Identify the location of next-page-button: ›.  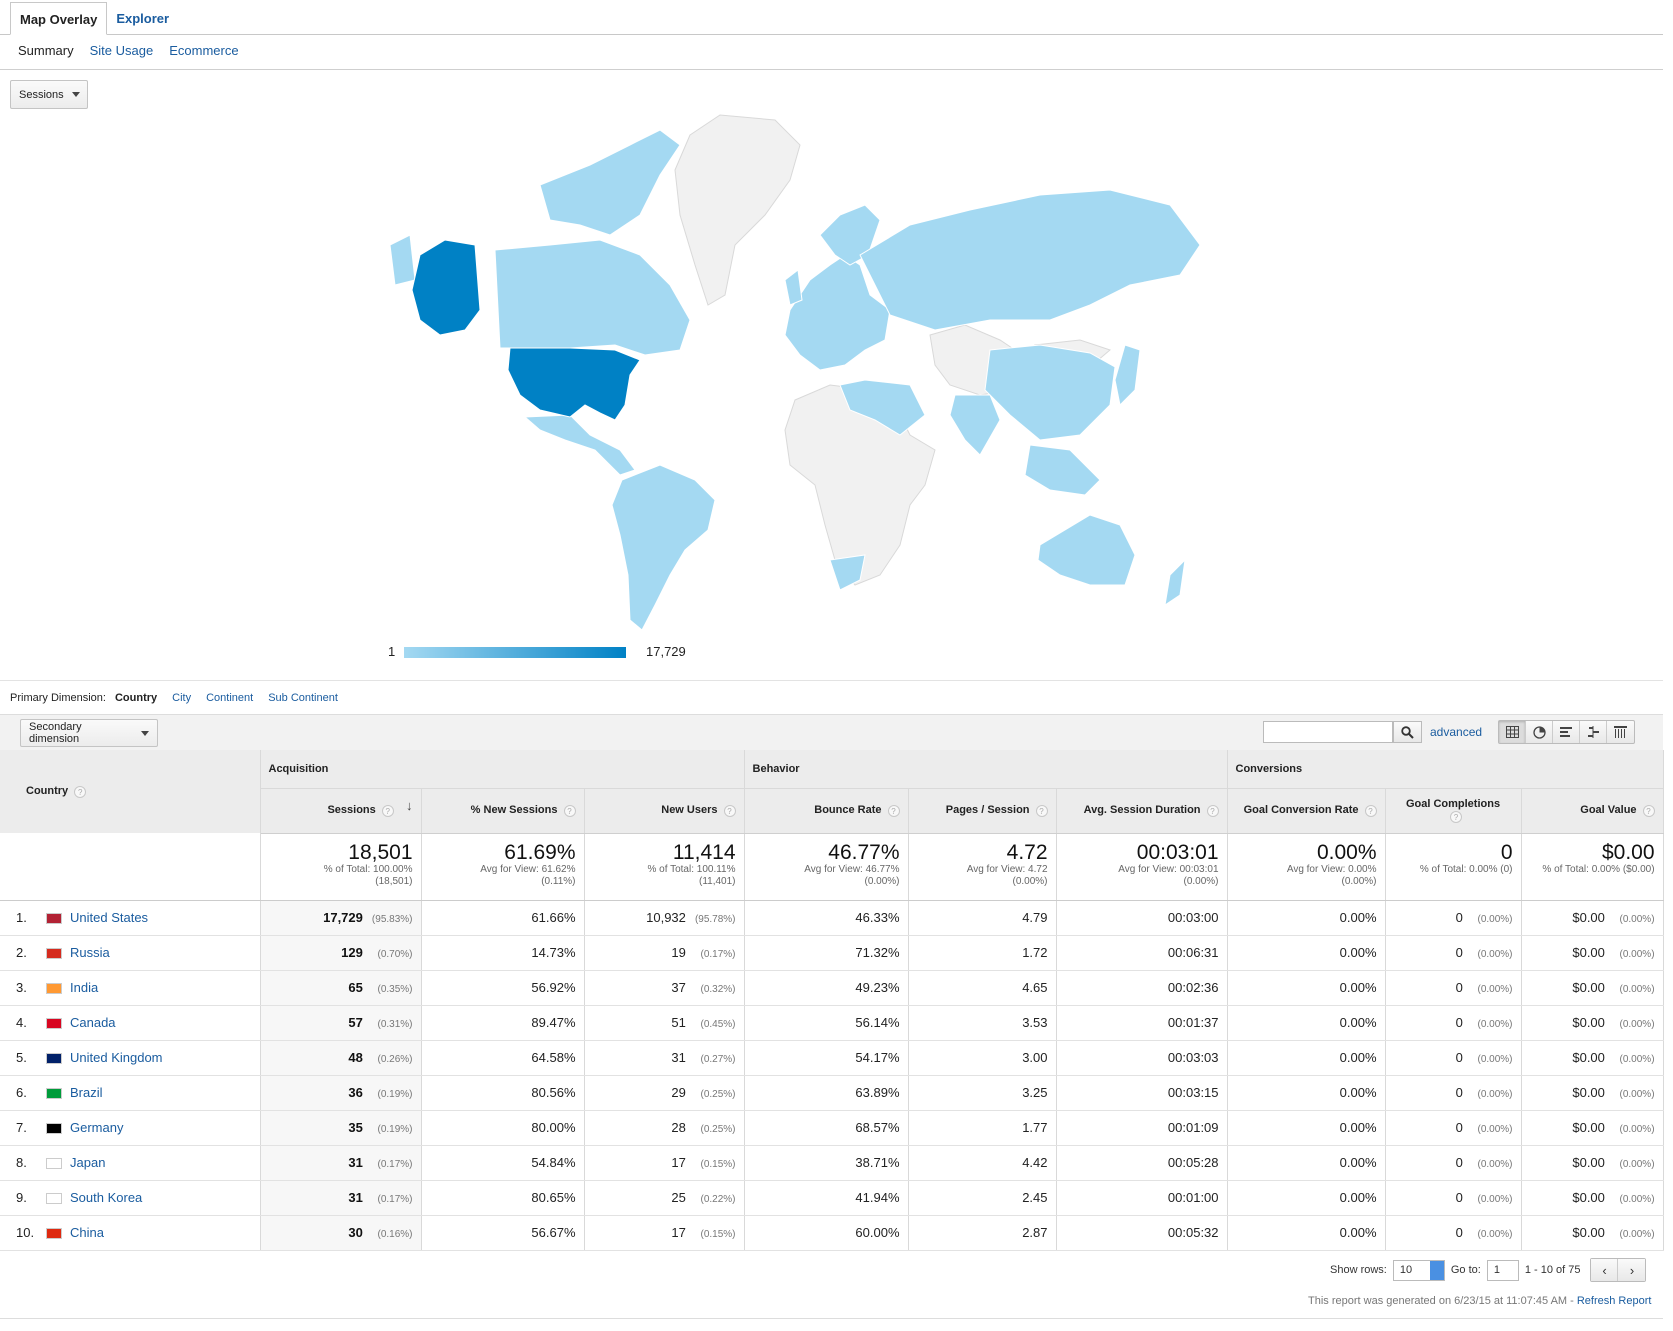
(1632, 1270).